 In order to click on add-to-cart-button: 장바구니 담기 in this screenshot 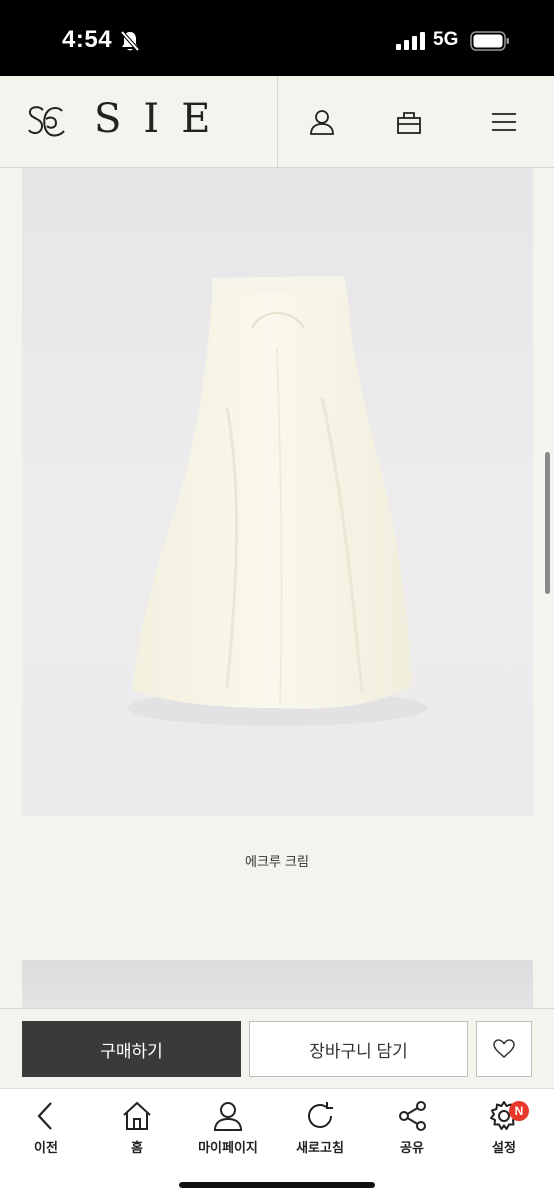, I will do `click(358, 1049)`.